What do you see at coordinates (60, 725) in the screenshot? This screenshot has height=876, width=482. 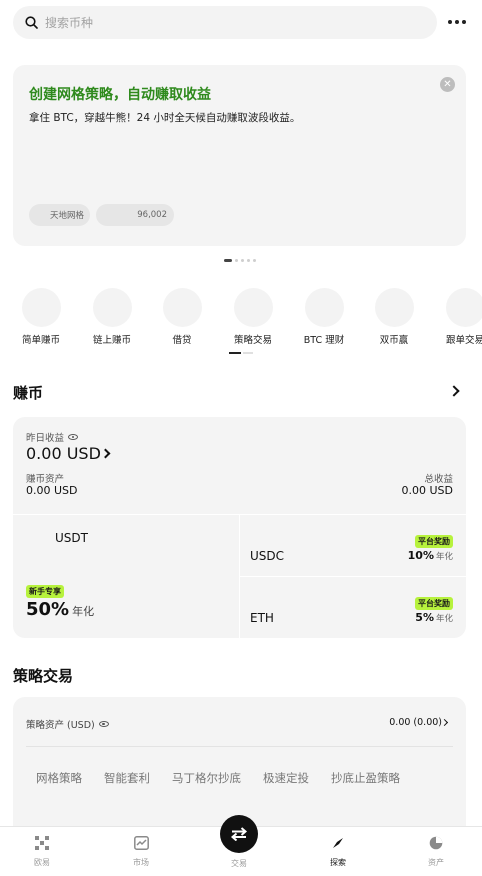 I see `strategy-assets-label-text: 策略资产 (USD)` at bounding box center [60, 725].